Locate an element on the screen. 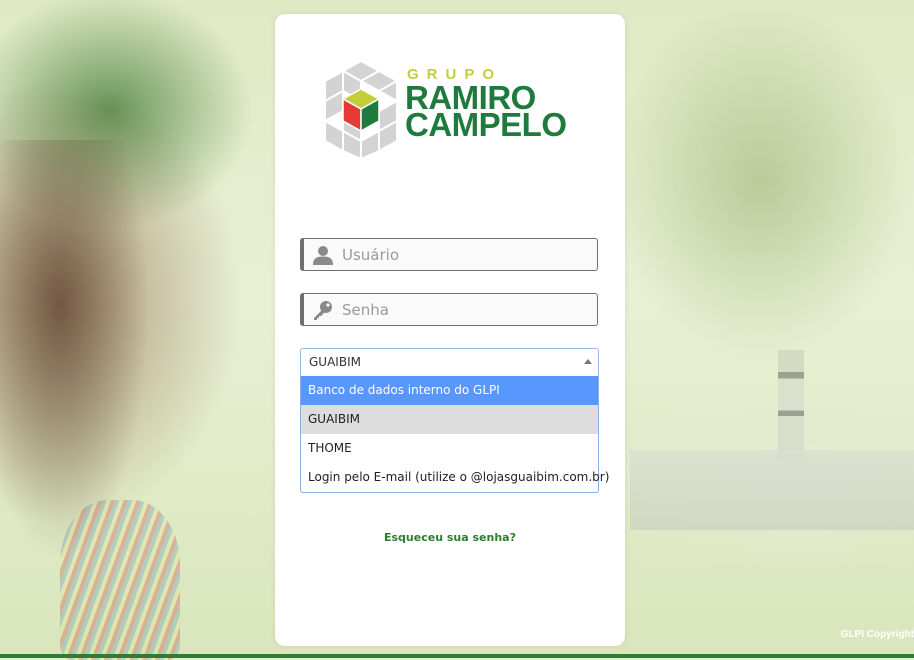  password-field is located at coordinates (449, 309).